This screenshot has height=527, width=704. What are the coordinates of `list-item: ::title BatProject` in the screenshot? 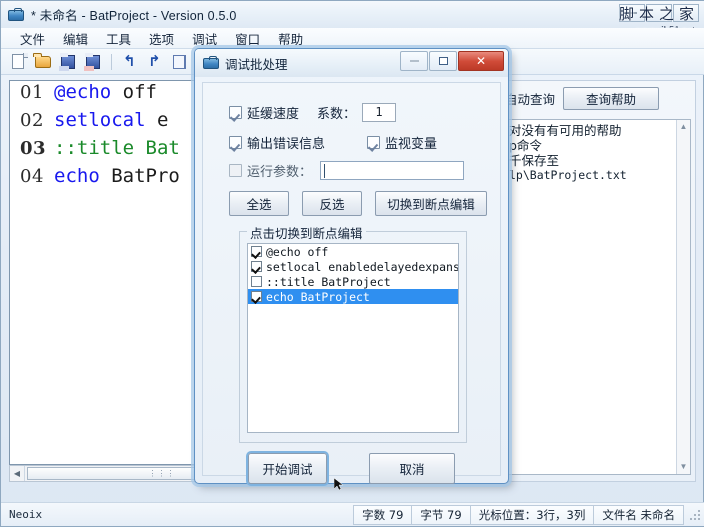 It's located at (353, 281).